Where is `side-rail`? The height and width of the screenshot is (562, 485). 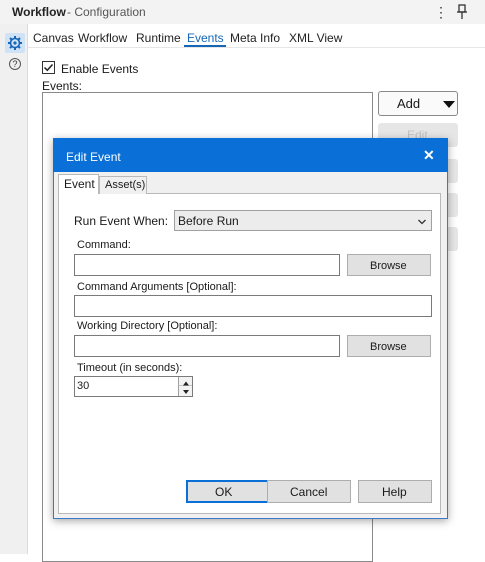 side-rail is located at coordinates (14, 289).